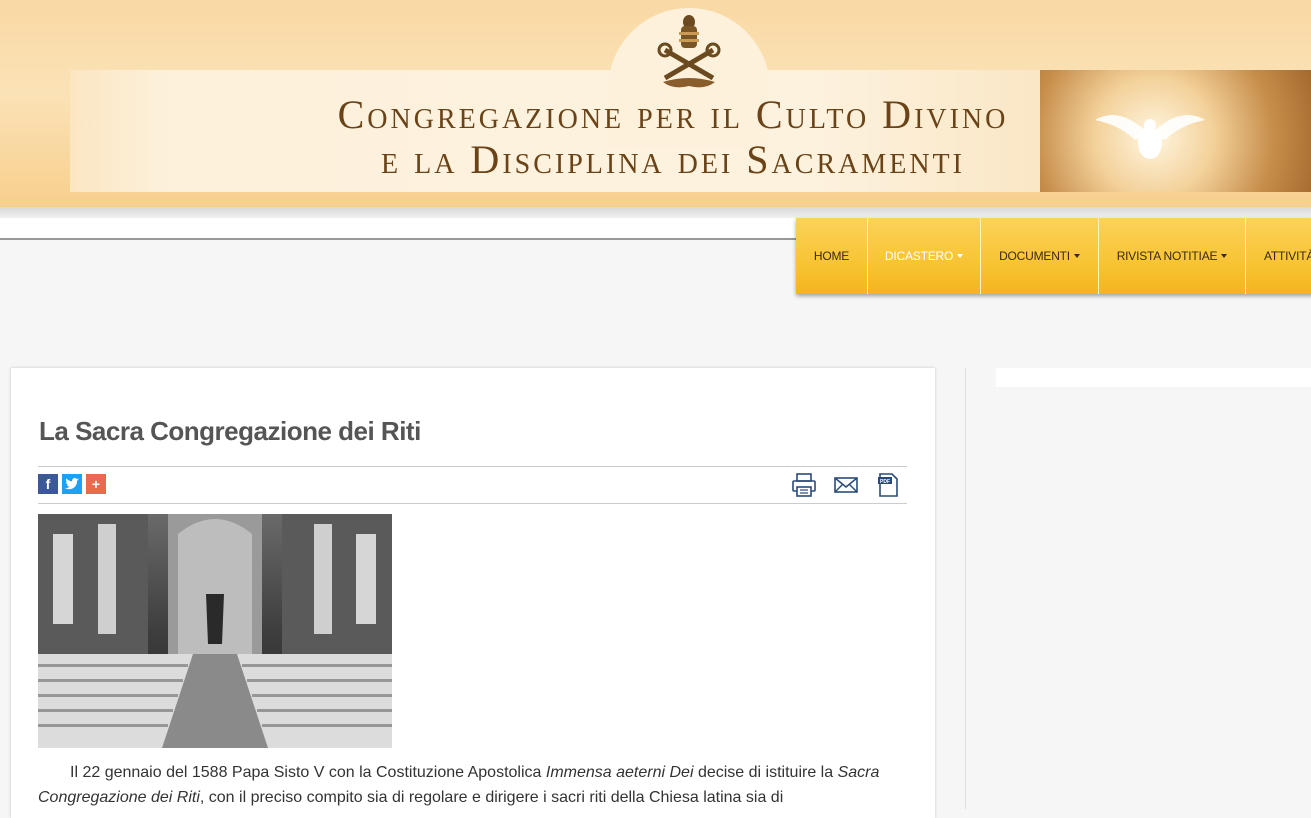  I want to click on more-share-button: +, so click(96, 484).